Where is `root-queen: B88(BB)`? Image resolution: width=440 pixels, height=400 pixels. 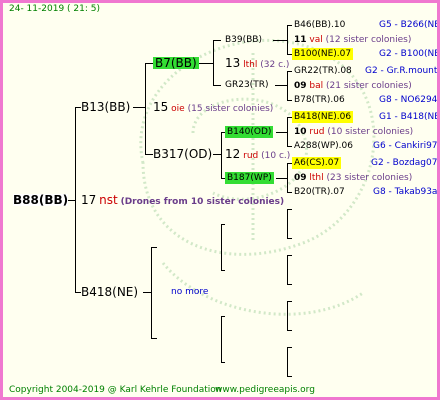 root-queen: B88(BB) is located at coordinates (41, 200).